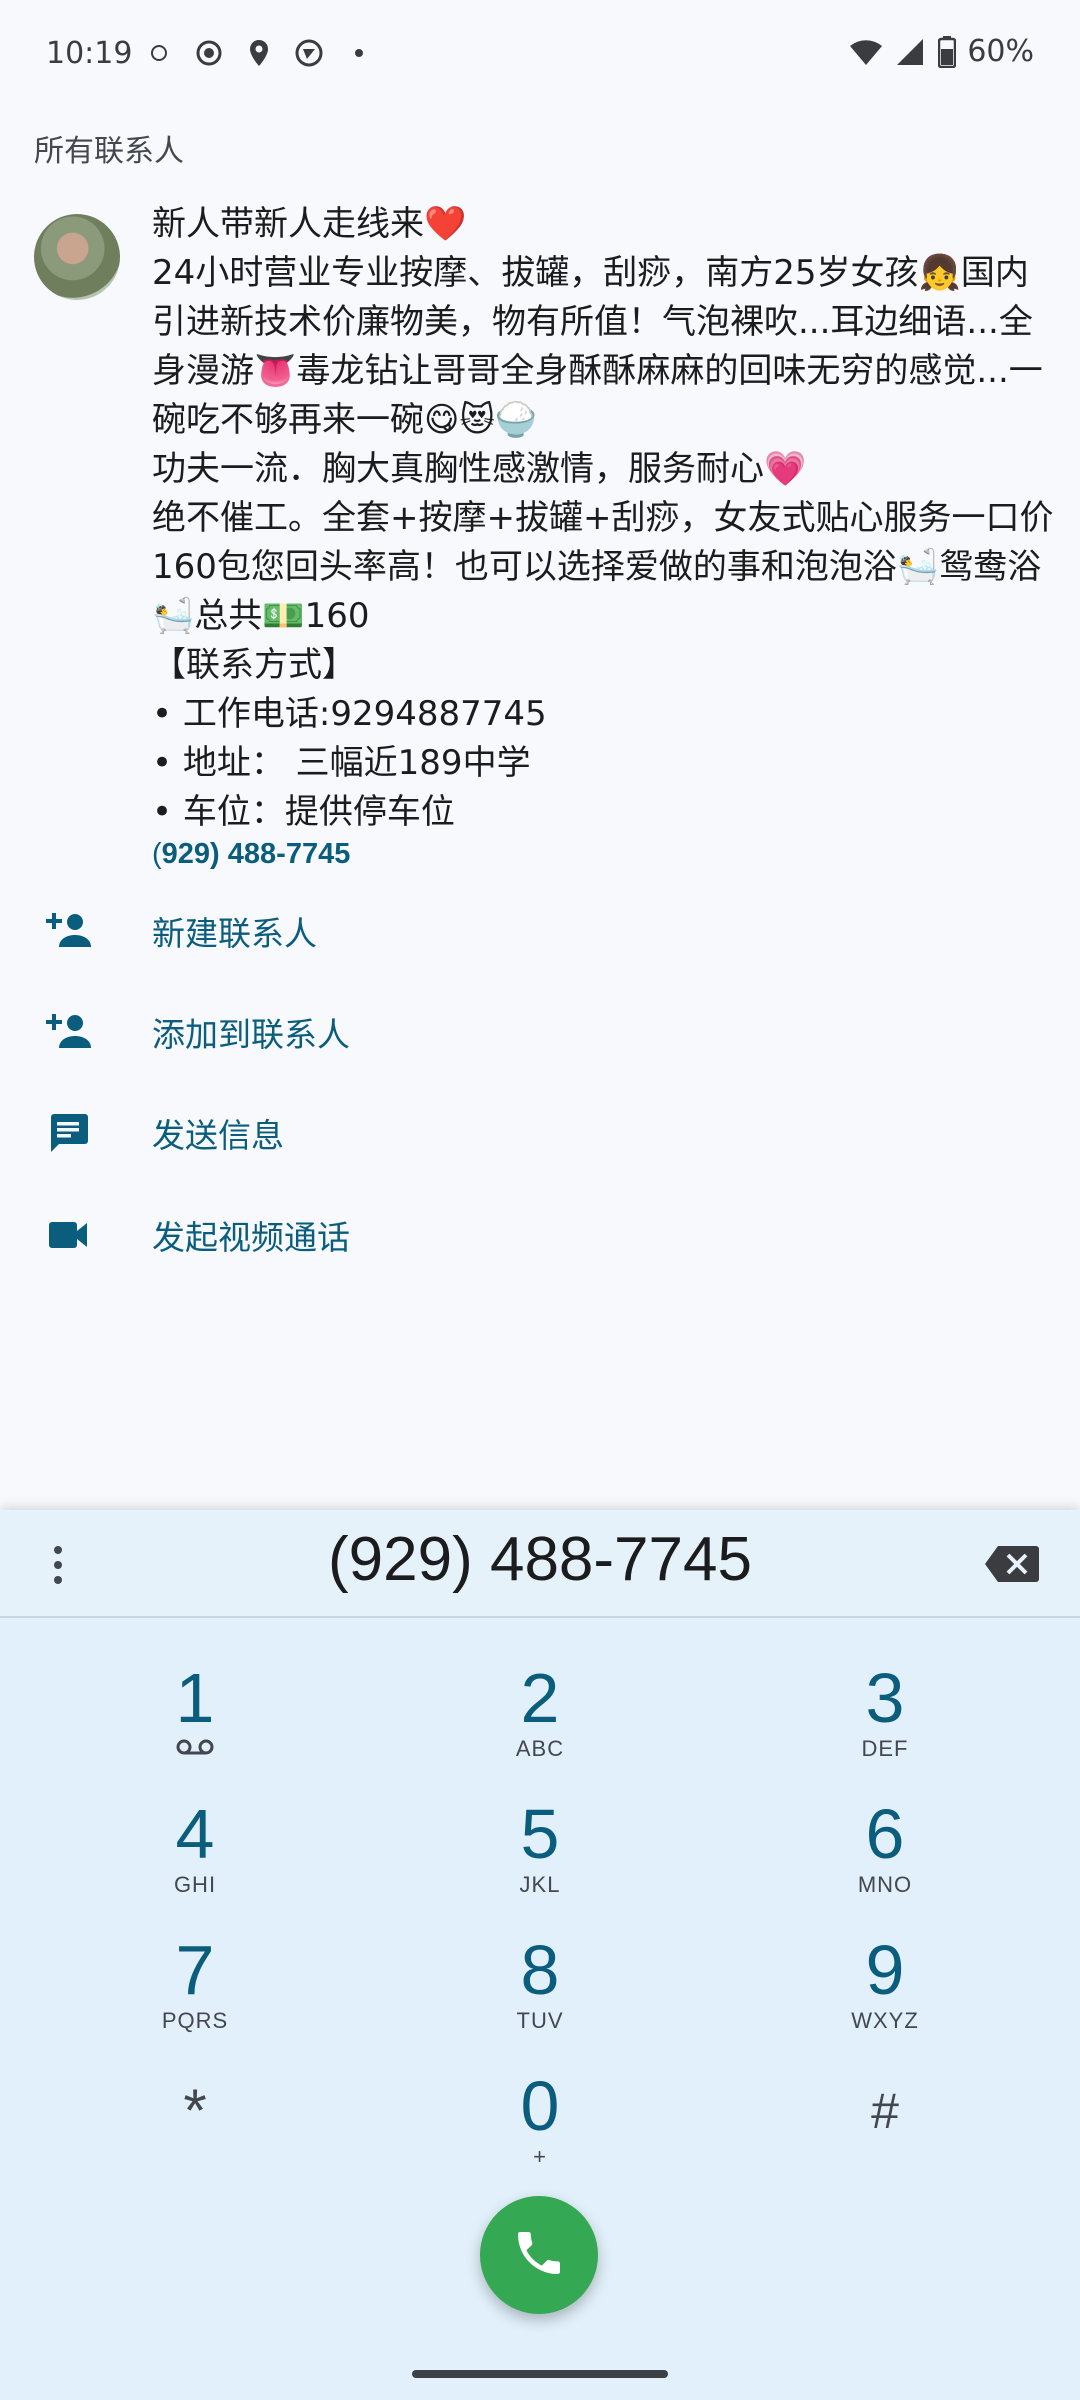 The image size is (1080, 2400). What do you see at coordinates (885, 2020) in the screenshot?
I see `key-letters: WXYZ` at bounding box center [885, 2020].